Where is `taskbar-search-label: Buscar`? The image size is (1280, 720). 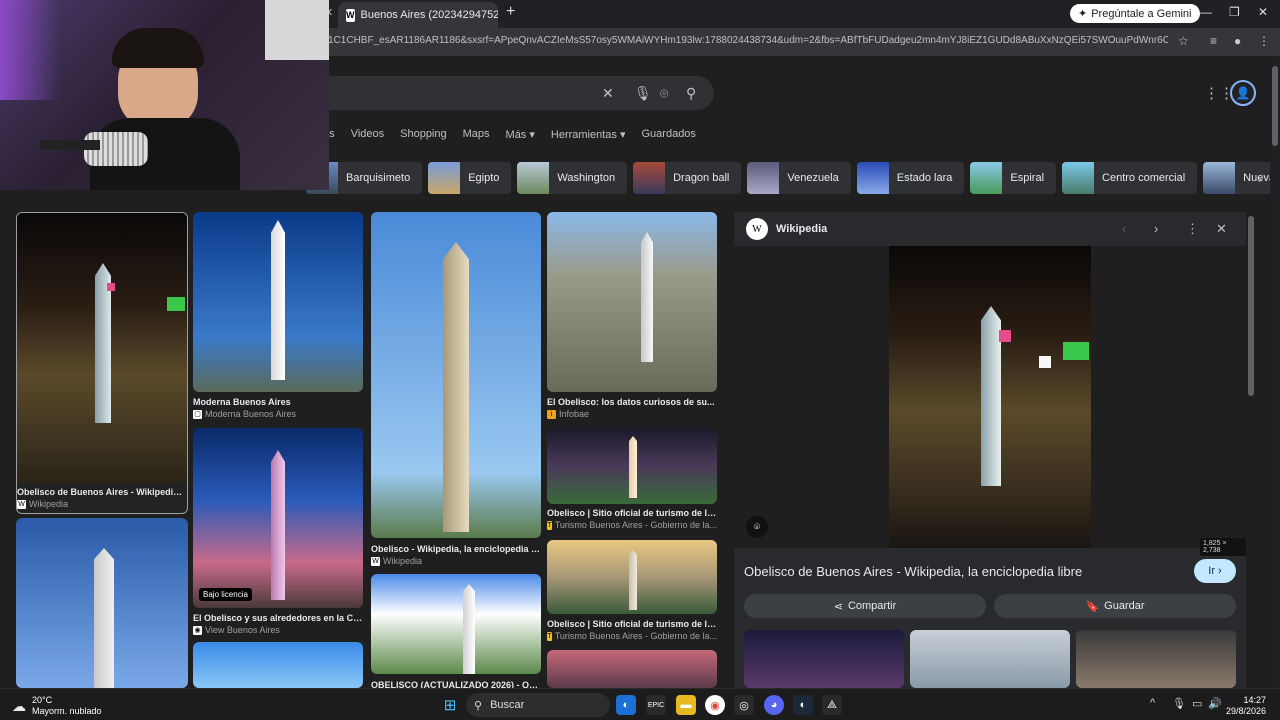 taskbar-search-label: Buscar is located at coordinates (507, 705).